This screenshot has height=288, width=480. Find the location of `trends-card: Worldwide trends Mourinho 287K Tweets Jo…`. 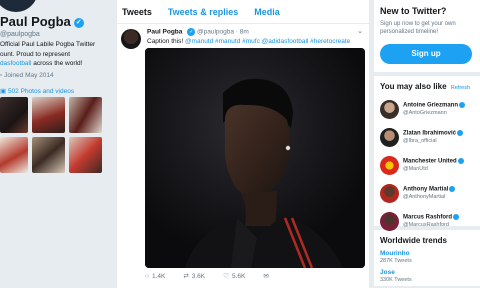

trends-card: Worldwide trends Mourinho 287K Tweets Jo… is located at coordinates (427, 258).